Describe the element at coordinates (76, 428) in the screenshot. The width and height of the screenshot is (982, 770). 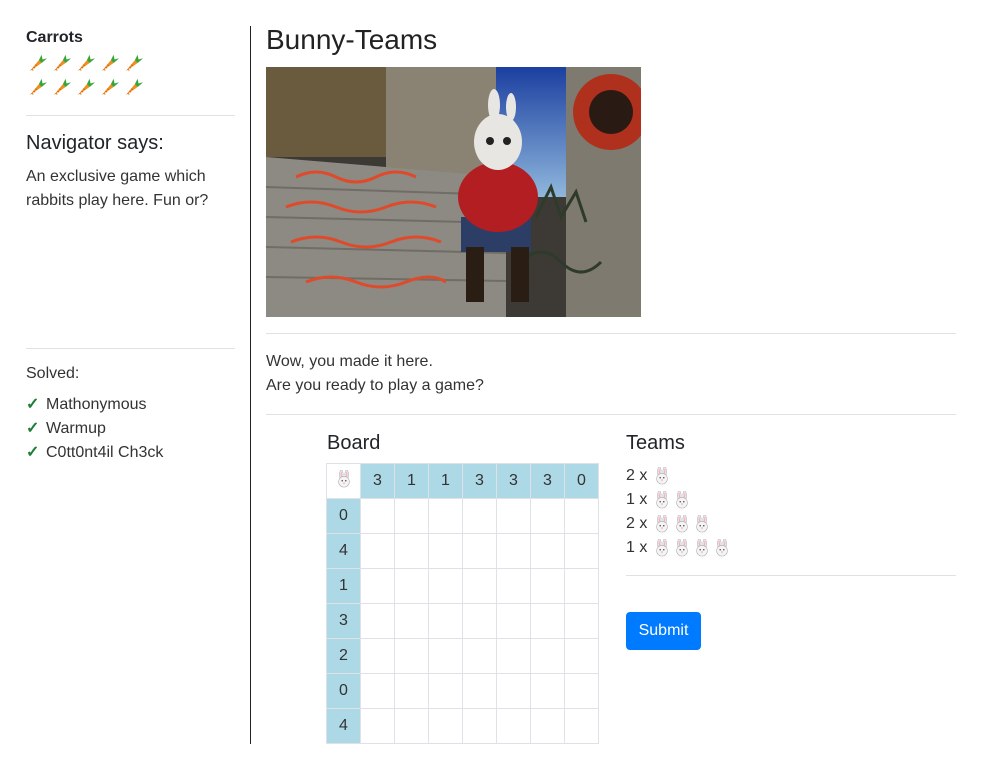
I see `solved-item-label: Warmup` at that location.